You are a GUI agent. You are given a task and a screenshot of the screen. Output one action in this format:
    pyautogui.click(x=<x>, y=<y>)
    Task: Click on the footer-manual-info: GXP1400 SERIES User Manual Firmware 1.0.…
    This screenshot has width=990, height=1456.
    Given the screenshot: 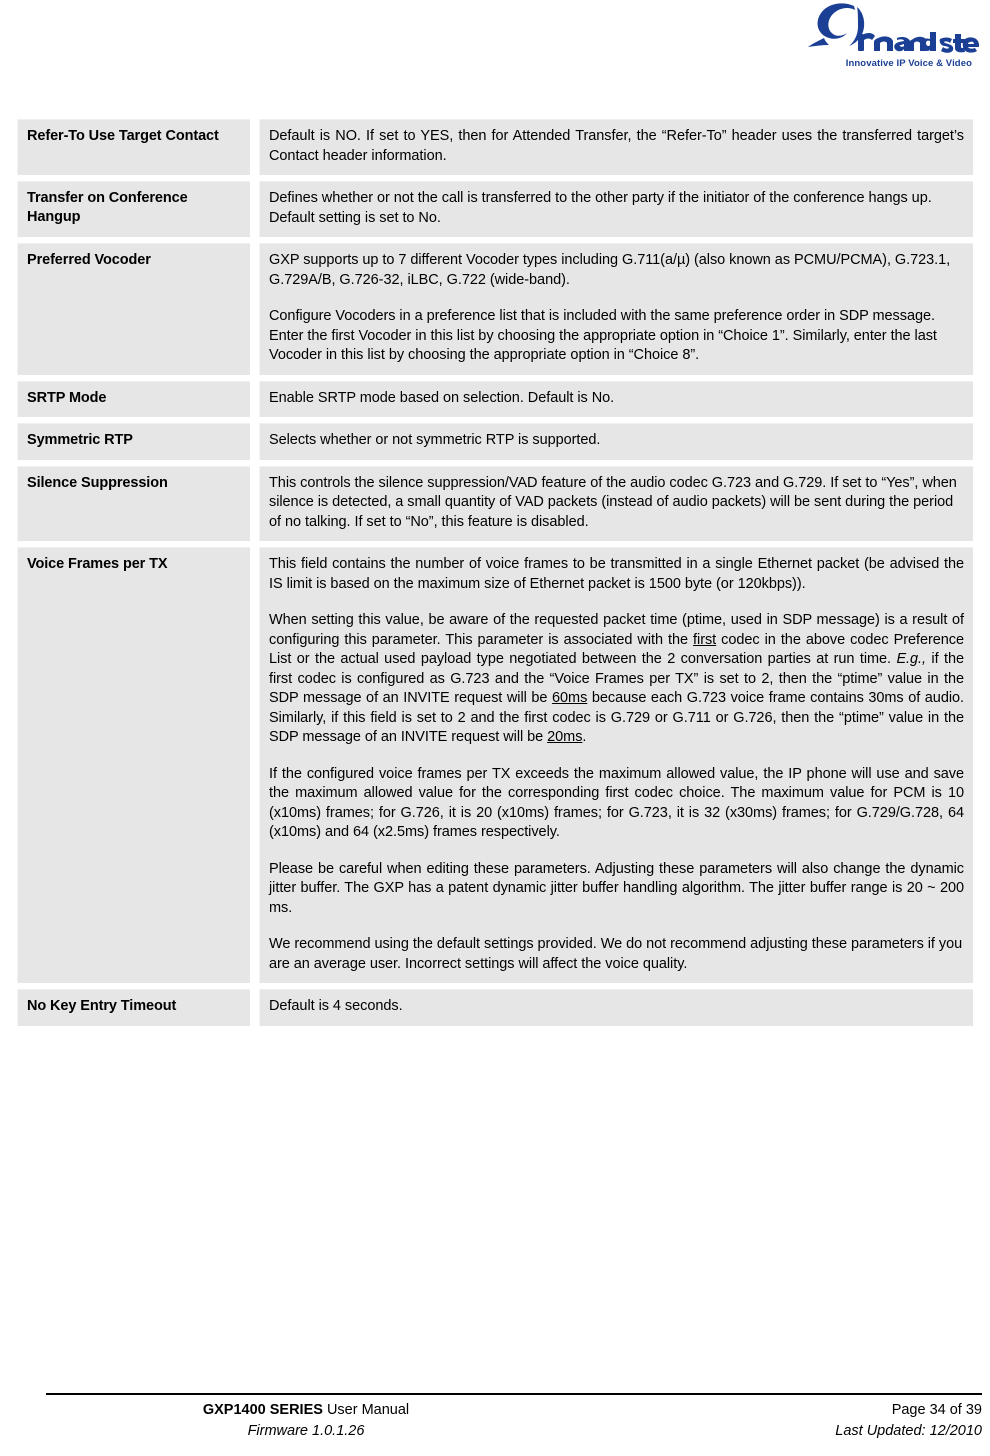 What is the action you would take?
    pyautogui.click(x=306, y=1421)
    